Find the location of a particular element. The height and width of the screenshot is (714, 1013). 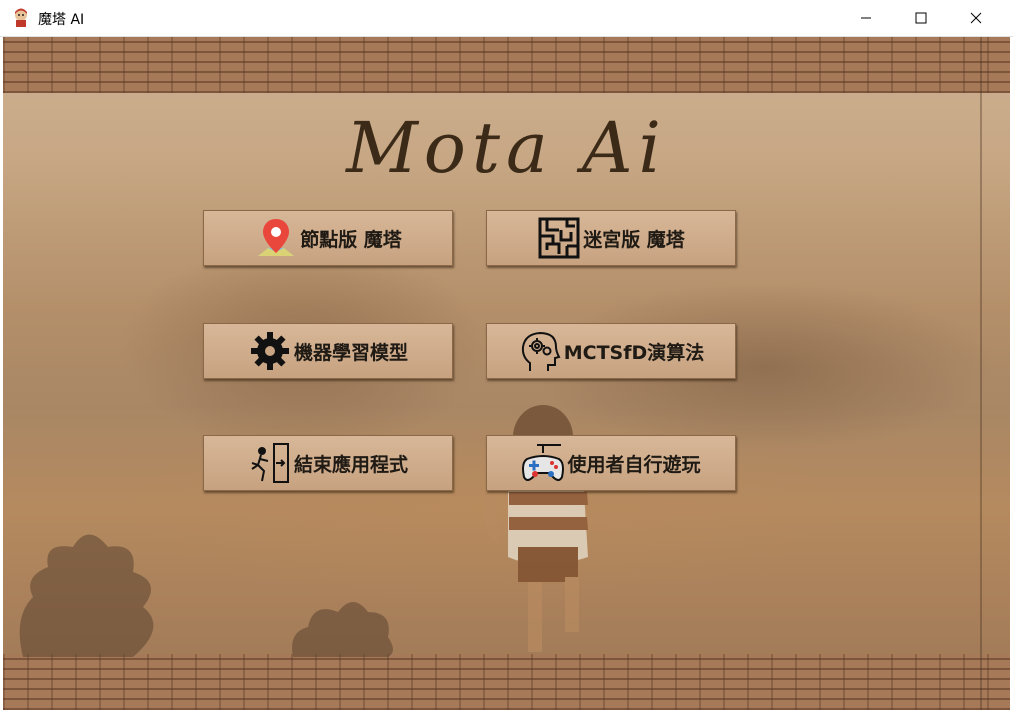

user-play-button: 使用者自行遊玩 is located at coordinates (611, 463).